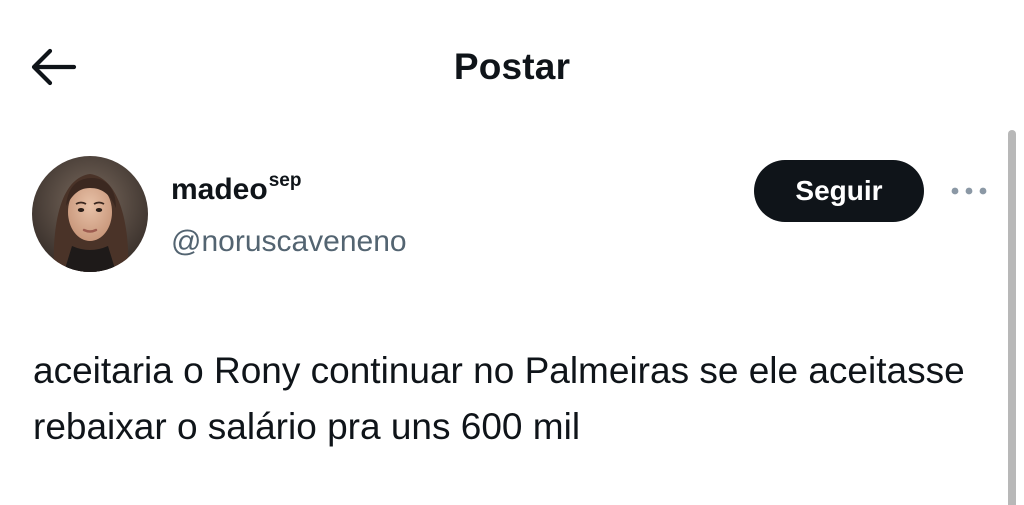 This screenshot has height=505, width=1024. What do you see at coordinates (512, 66) in the screenshot?
I see `page-title: Postar` at bounding box center [512, 66].